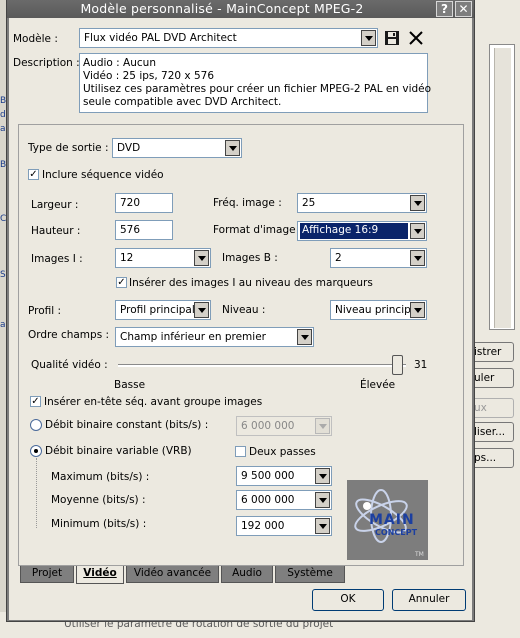 The height and width of the screenshot is (638, 520). I want to click on b-frames-value: 2, so click(338, 258).